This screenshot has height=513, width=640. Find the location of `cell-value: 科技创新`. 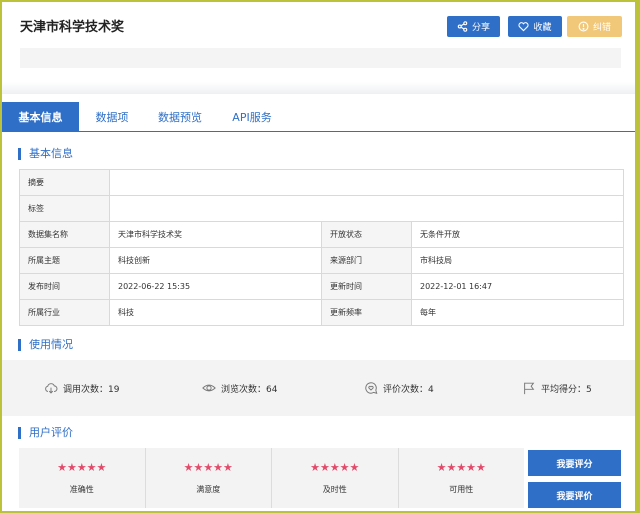

cell-value: 科技创新 is located at coordinates (215, 260).